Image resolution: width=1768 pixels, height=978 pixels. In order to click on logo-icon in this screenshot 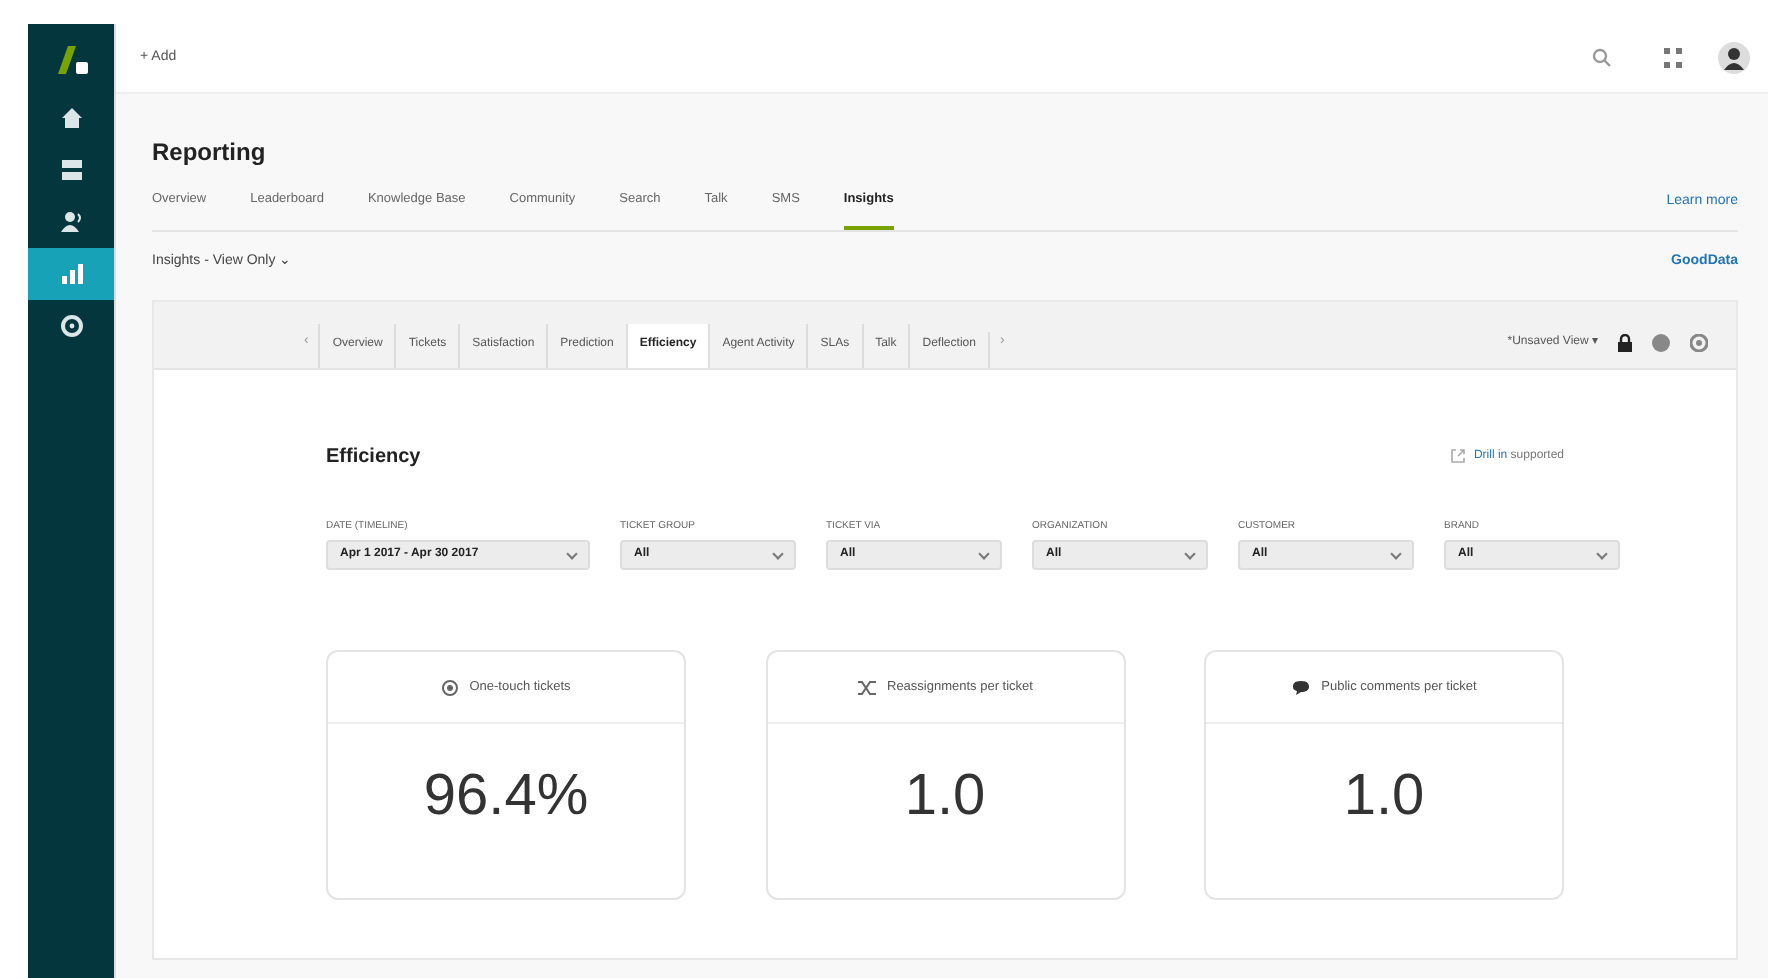, I will do `click(71, 60)`.